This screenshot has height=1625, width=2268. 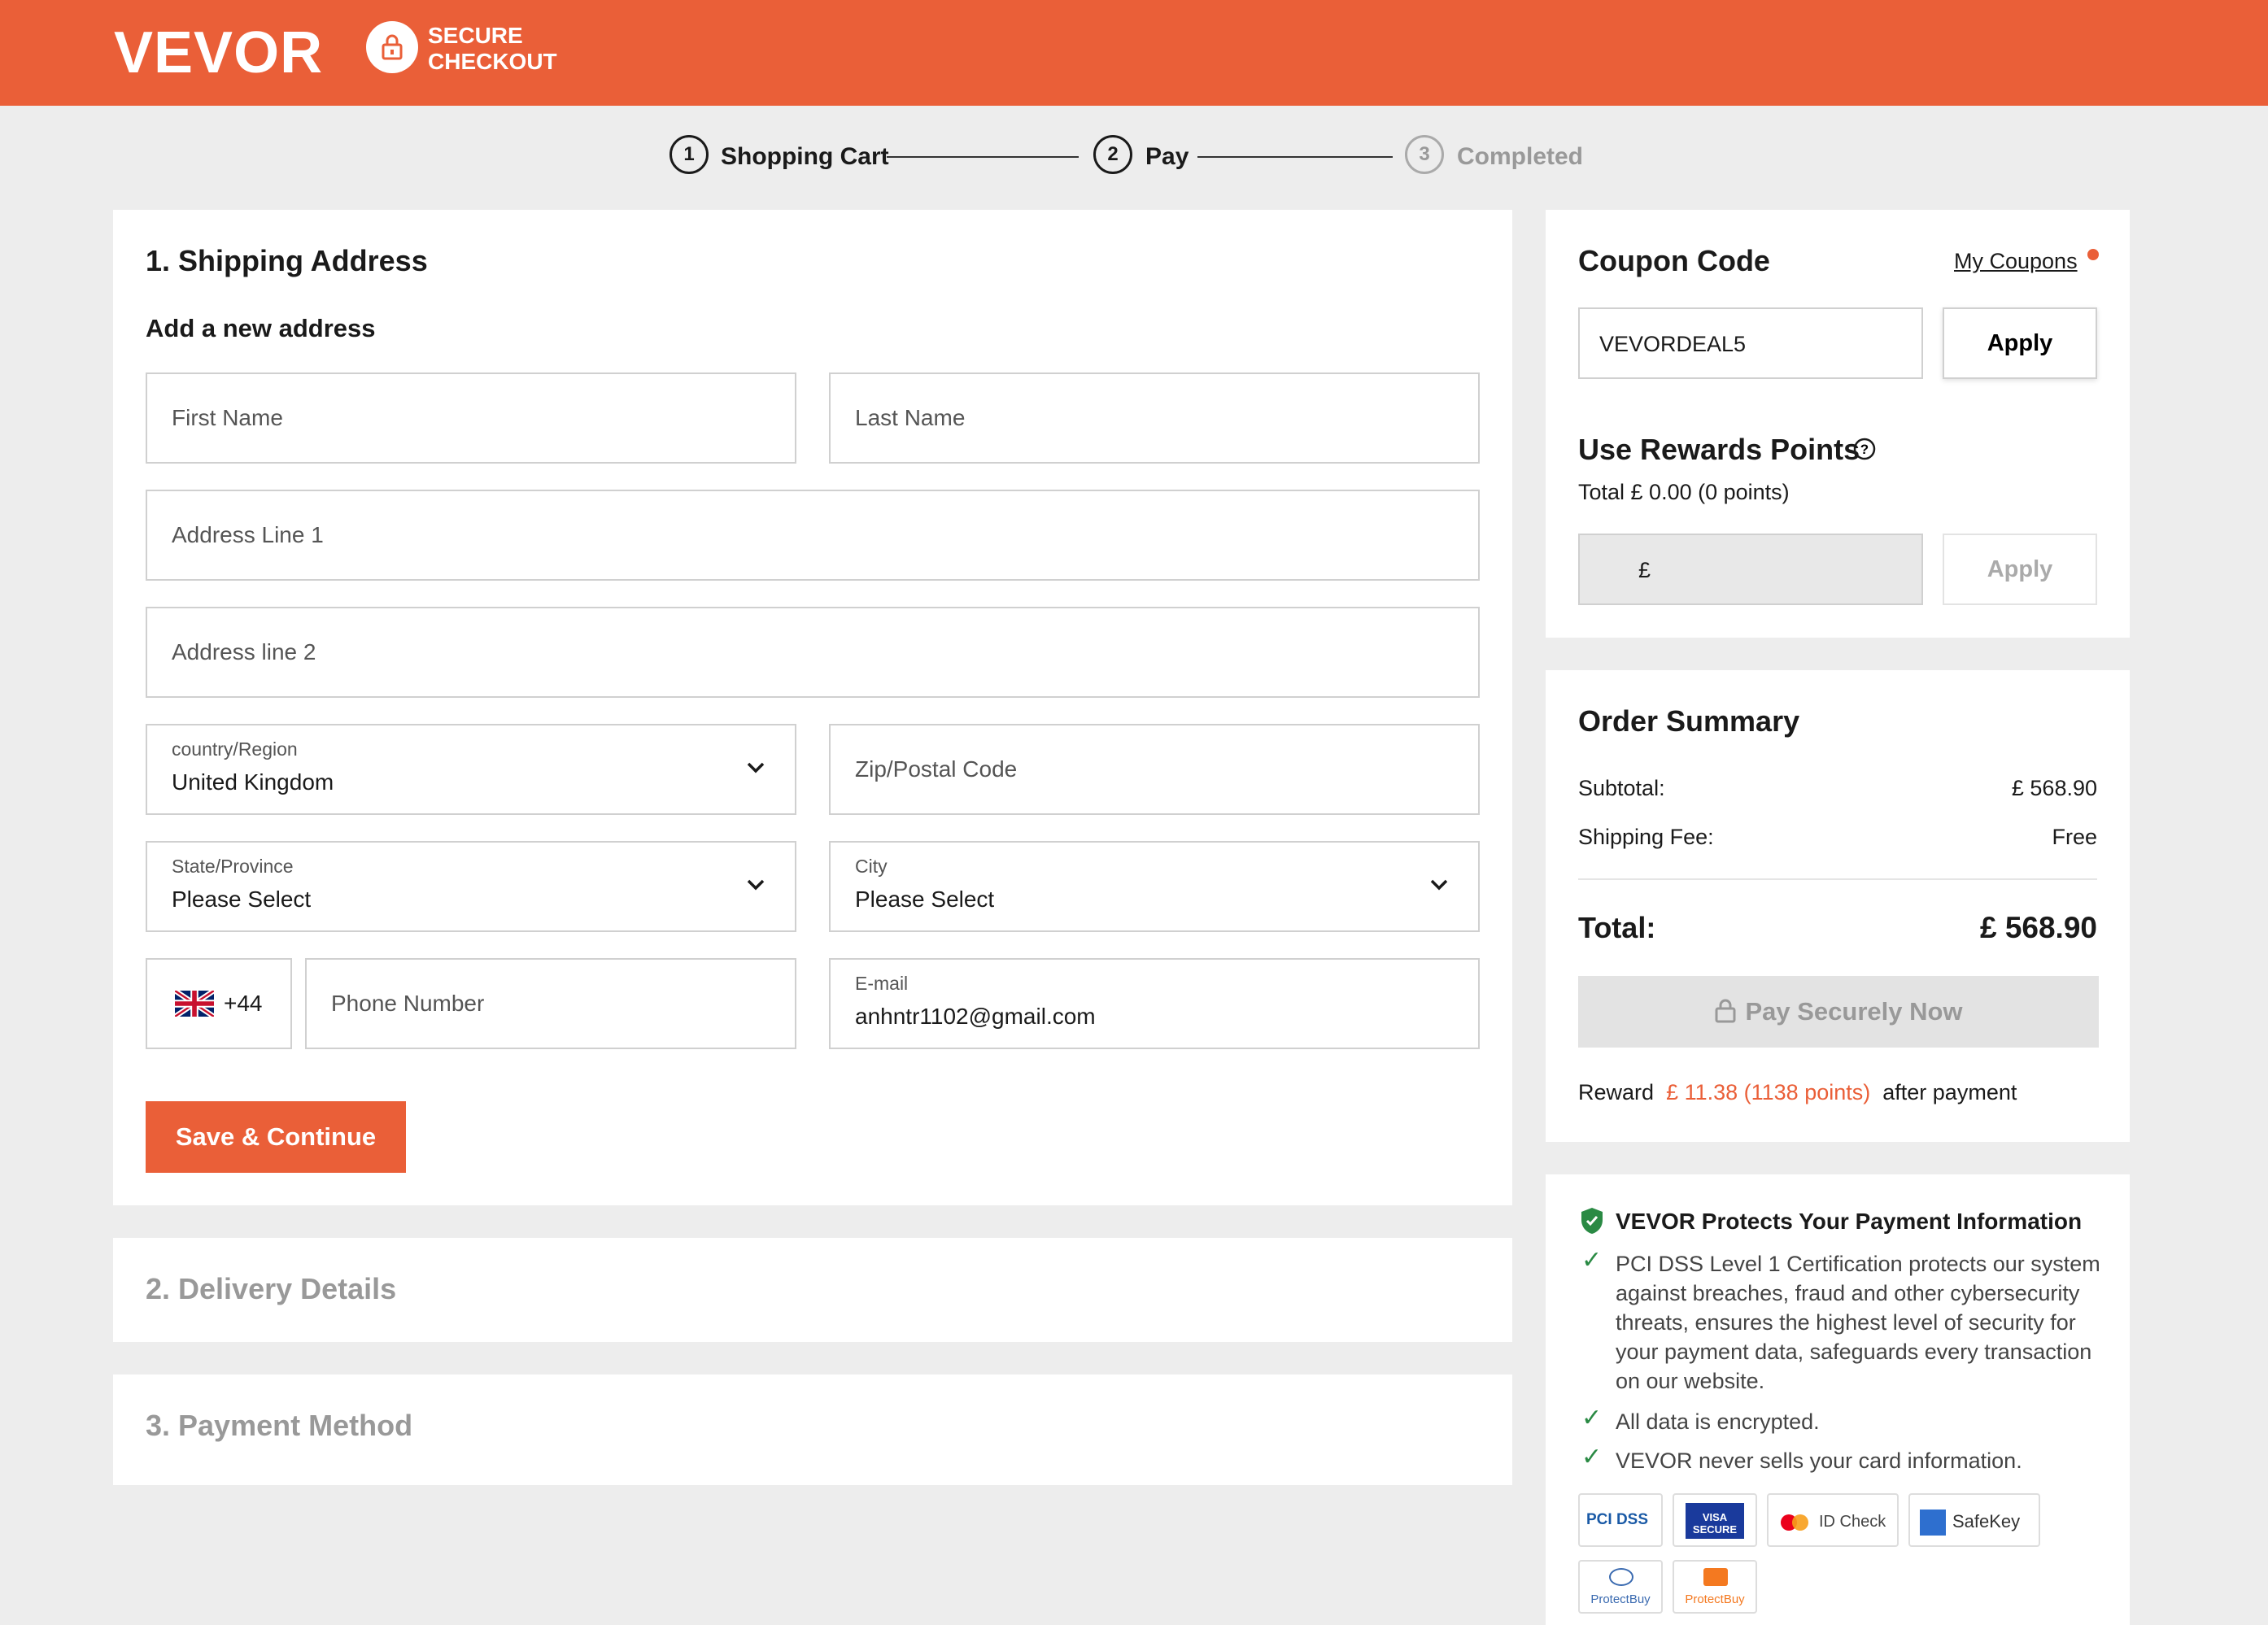 I want to click on step-shopping-cart: Shopping Cart, so click(x=805, y=157).